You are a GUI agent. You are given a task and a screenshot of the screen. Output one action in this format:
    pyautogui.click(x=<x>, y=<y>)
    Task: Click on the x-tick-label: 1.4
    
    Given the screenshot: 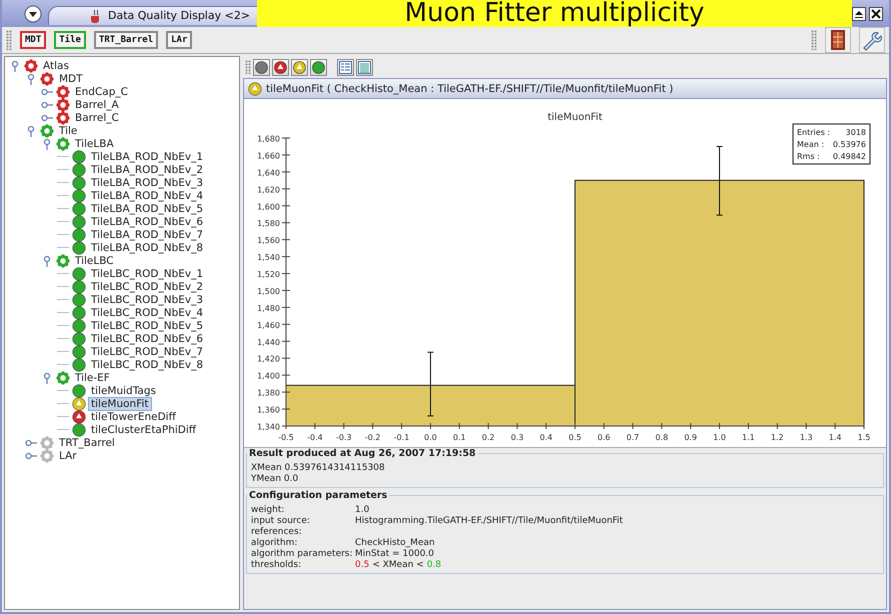 What is the action you would take?
    pyautogui.click(x=835, y=437)
    